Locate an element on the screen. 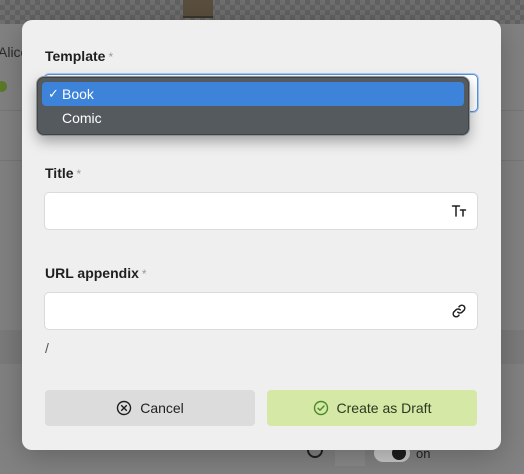 This screenshot has height=474, width=524. cancel-button-label: Cancel is located at coordinates (162, 408).